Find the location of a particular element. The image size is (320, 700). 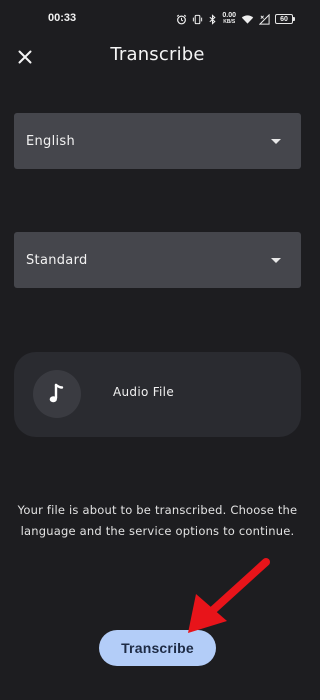

audio-icon-circle is located at coordinates (57, 394).